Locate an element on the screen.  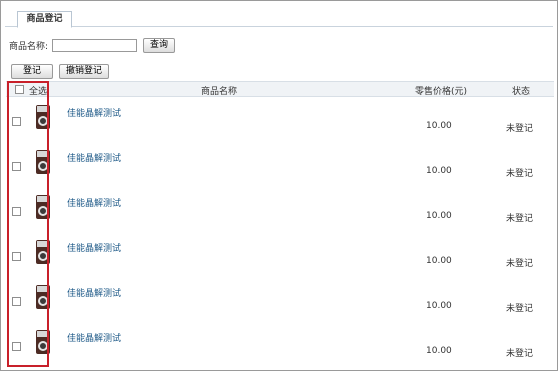
search-label: 商品名称: is located at coordinates (29, 46).